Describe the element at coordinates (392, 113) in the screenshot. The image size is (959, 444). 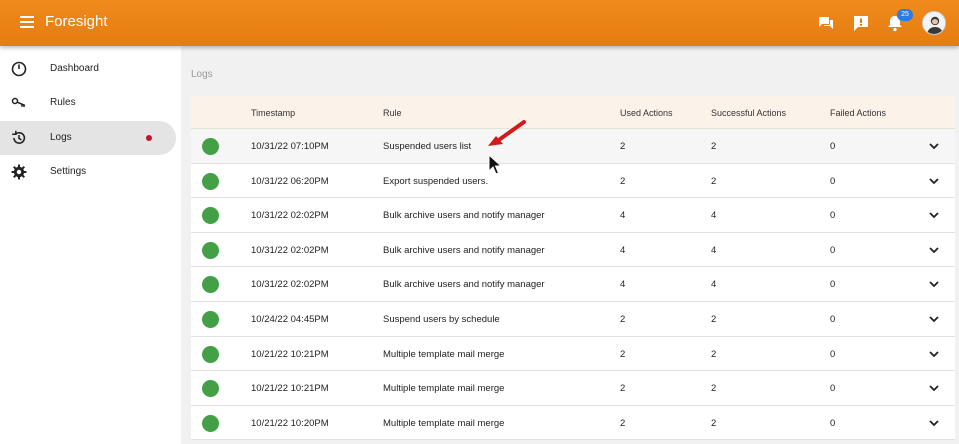
I see `column-header-rule: Rule` at that location.